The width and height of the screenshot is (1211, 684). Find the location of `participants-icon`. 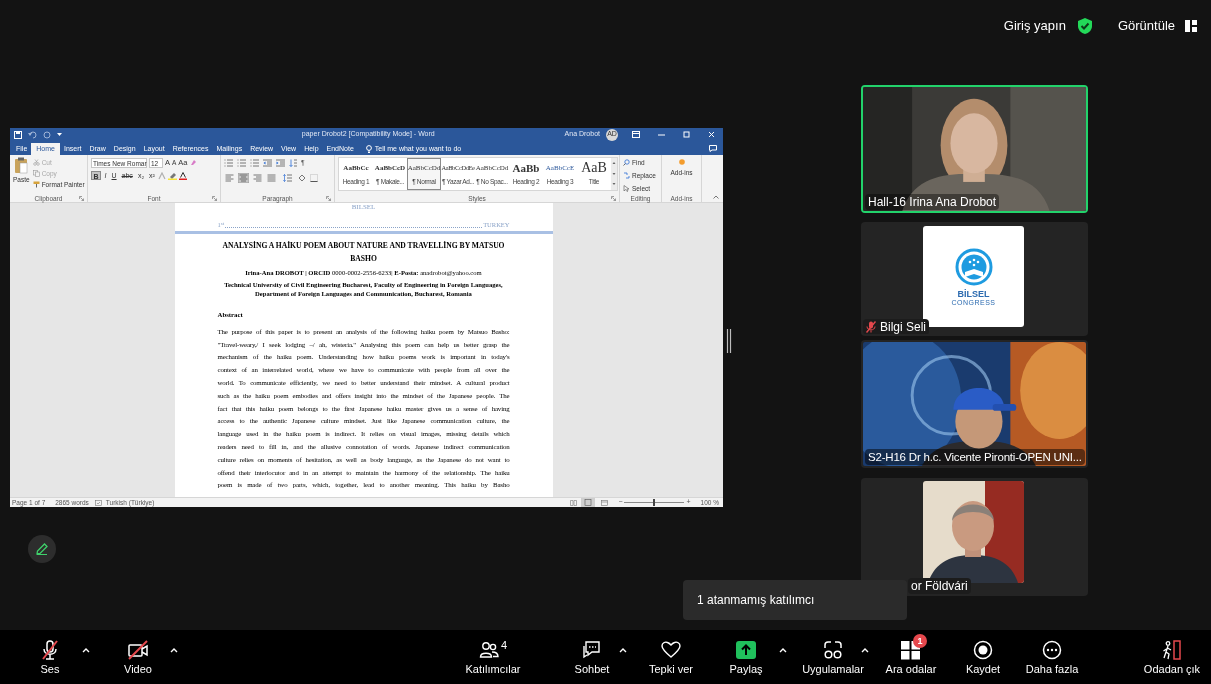

participants-icon is located at coordinates (488, 649).